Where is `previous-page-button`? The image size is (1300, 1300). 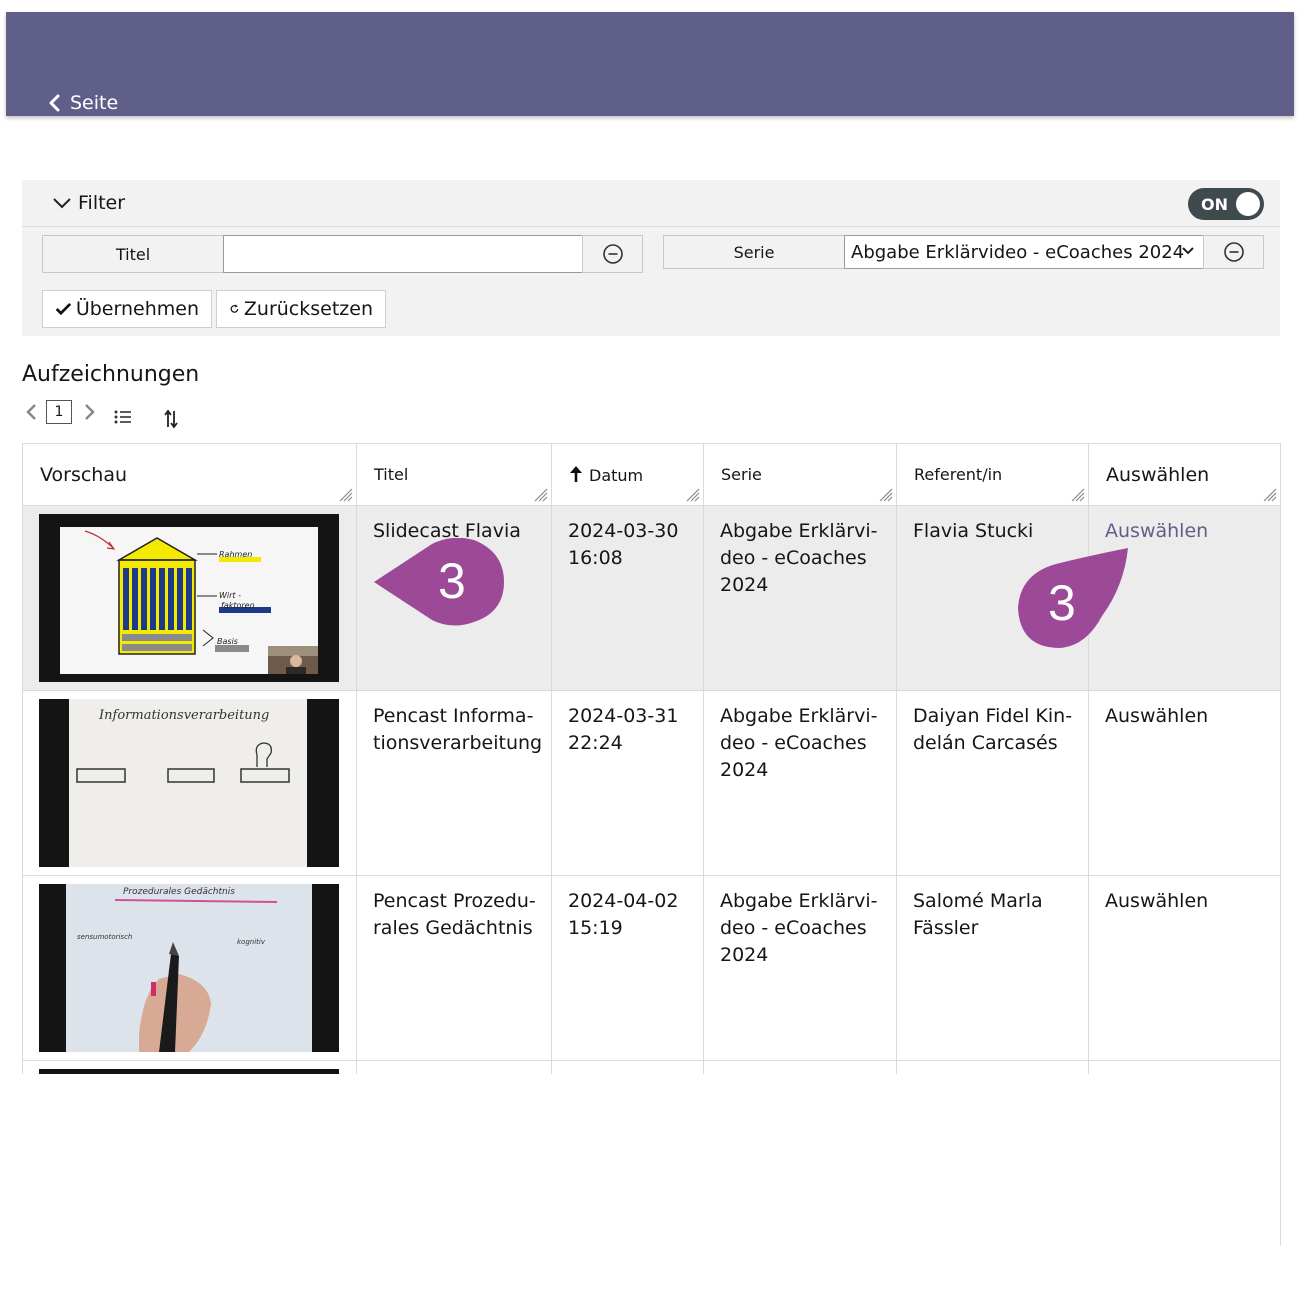
previous-page-button is located at coordinates (31, 412).